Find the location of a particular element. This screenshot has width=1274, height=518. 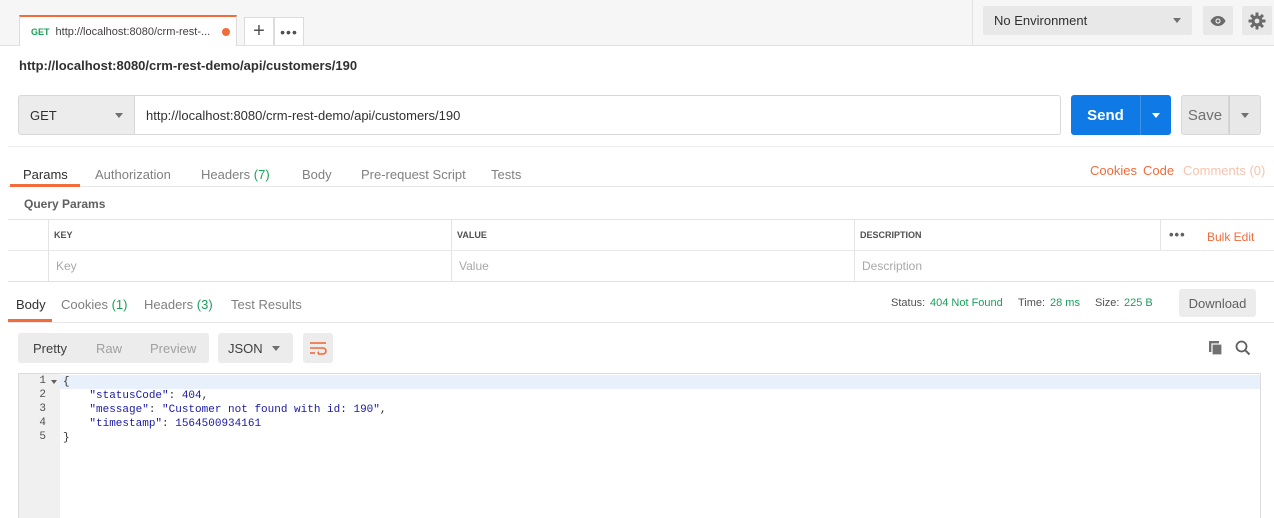

line-number: 1 is located at coordinates (42, 381).